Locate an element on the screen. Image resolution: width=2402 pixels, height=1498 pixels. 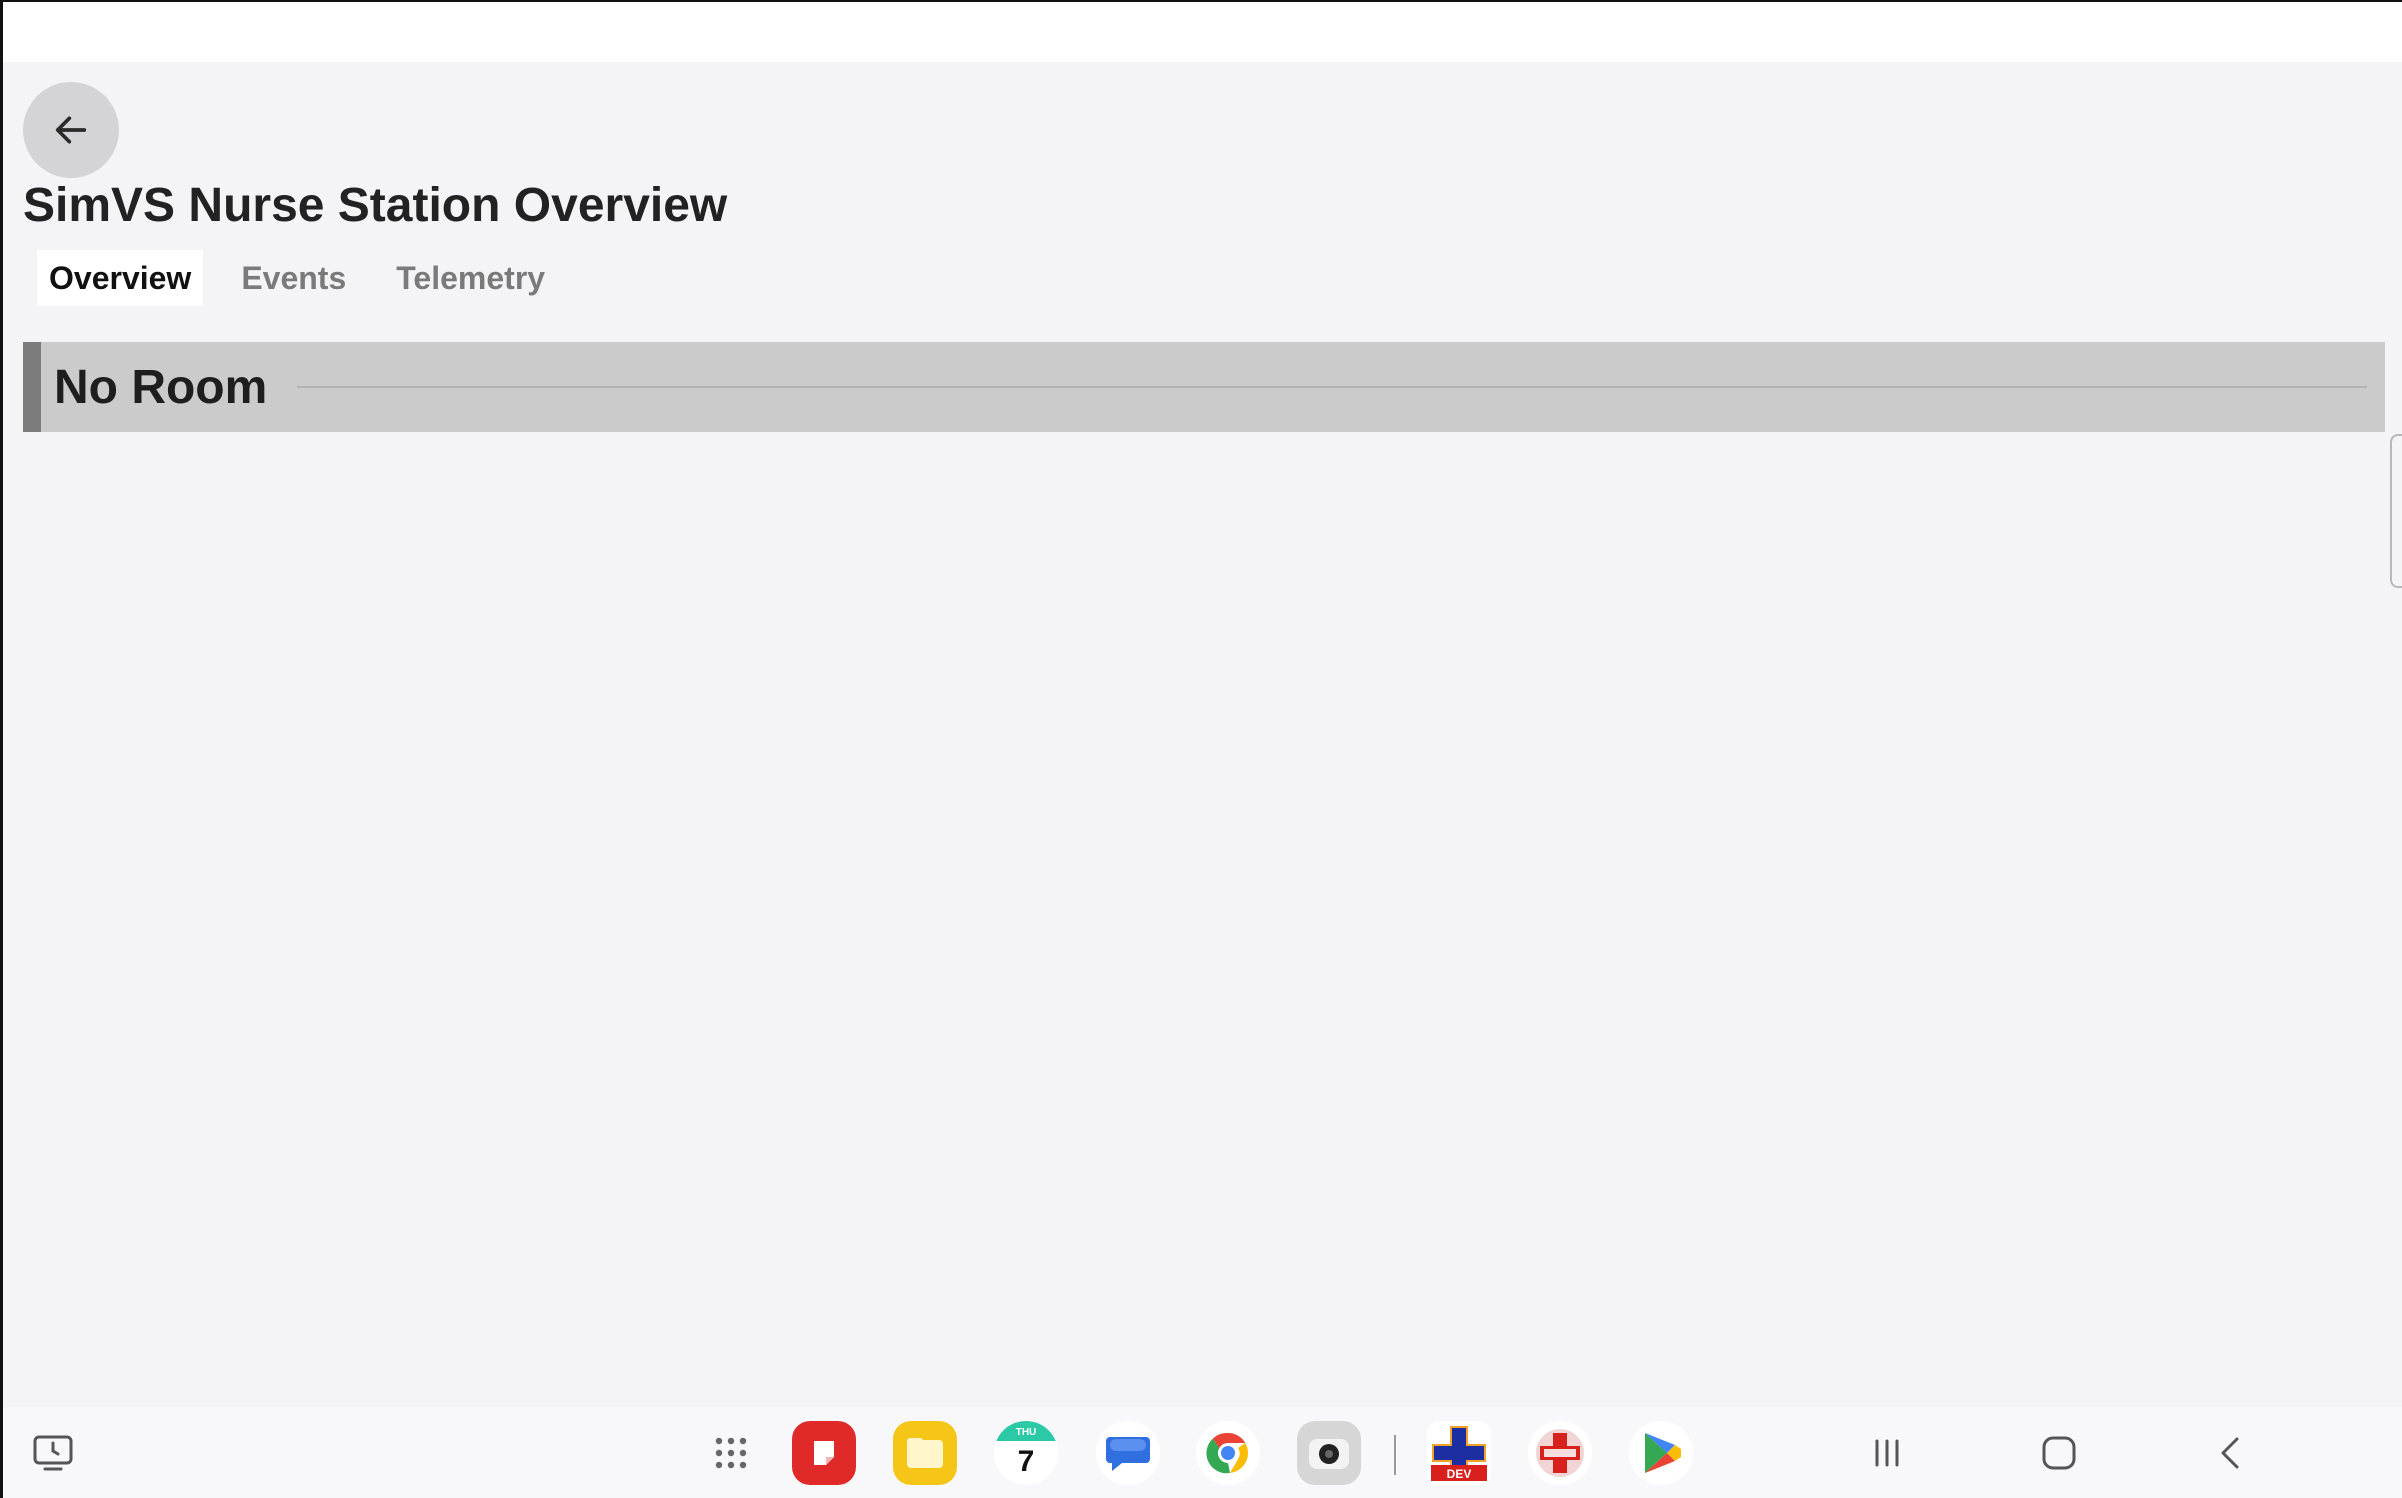
taskbar: THU 7 DEV is located at coordinates (1202, 1452).